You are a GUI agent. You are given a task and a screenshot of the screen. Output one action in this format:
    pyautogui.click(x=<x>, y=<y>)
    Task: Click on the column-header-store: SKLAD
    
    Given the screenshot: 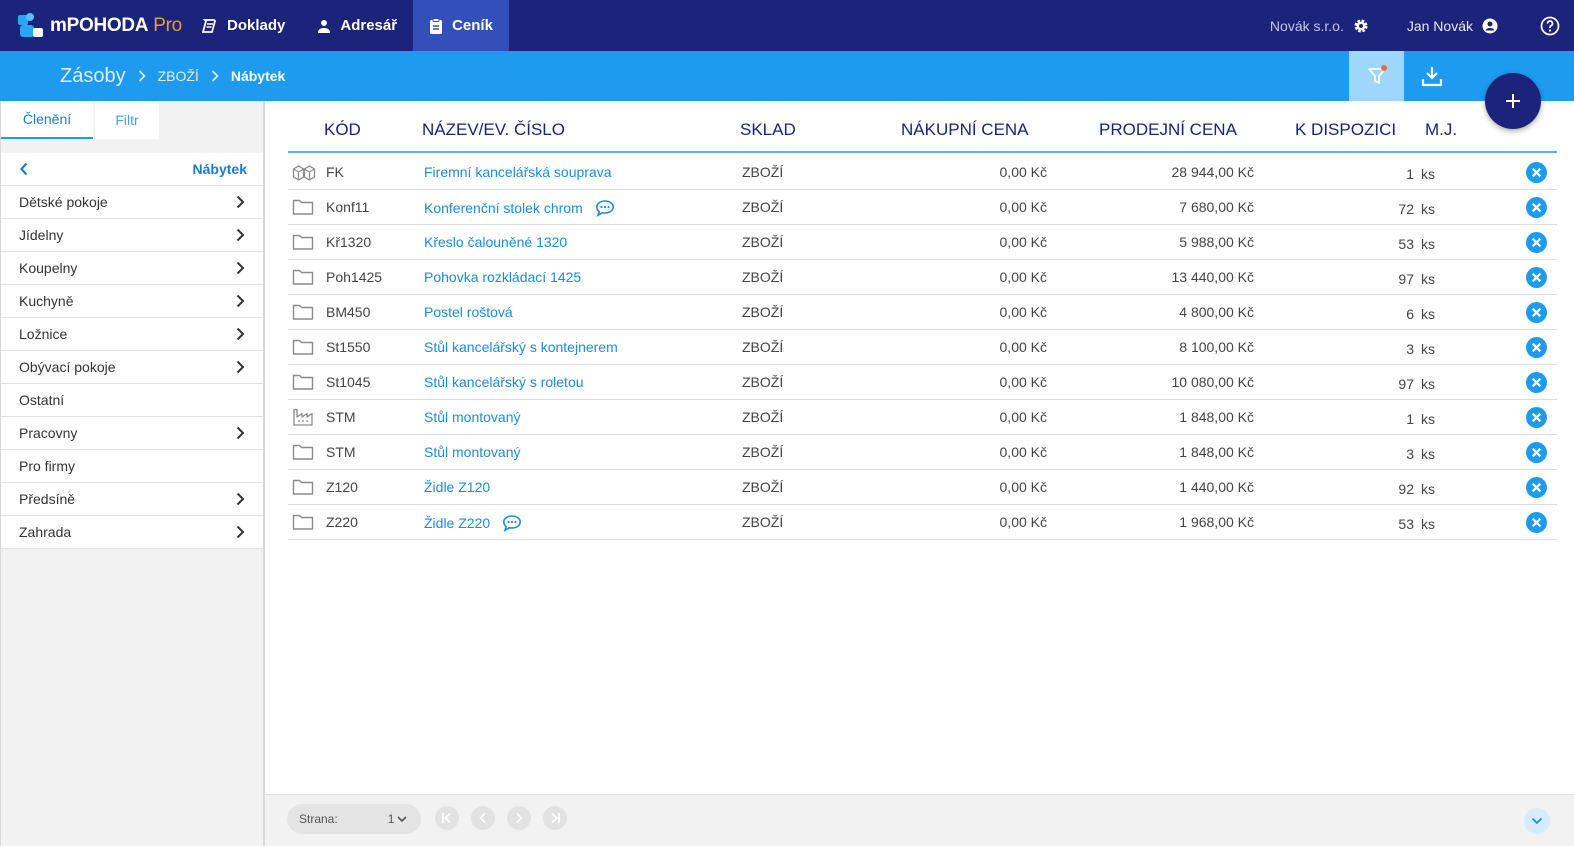 What is the action you would take?
    pyautogui.click(x=768, y=130)
    